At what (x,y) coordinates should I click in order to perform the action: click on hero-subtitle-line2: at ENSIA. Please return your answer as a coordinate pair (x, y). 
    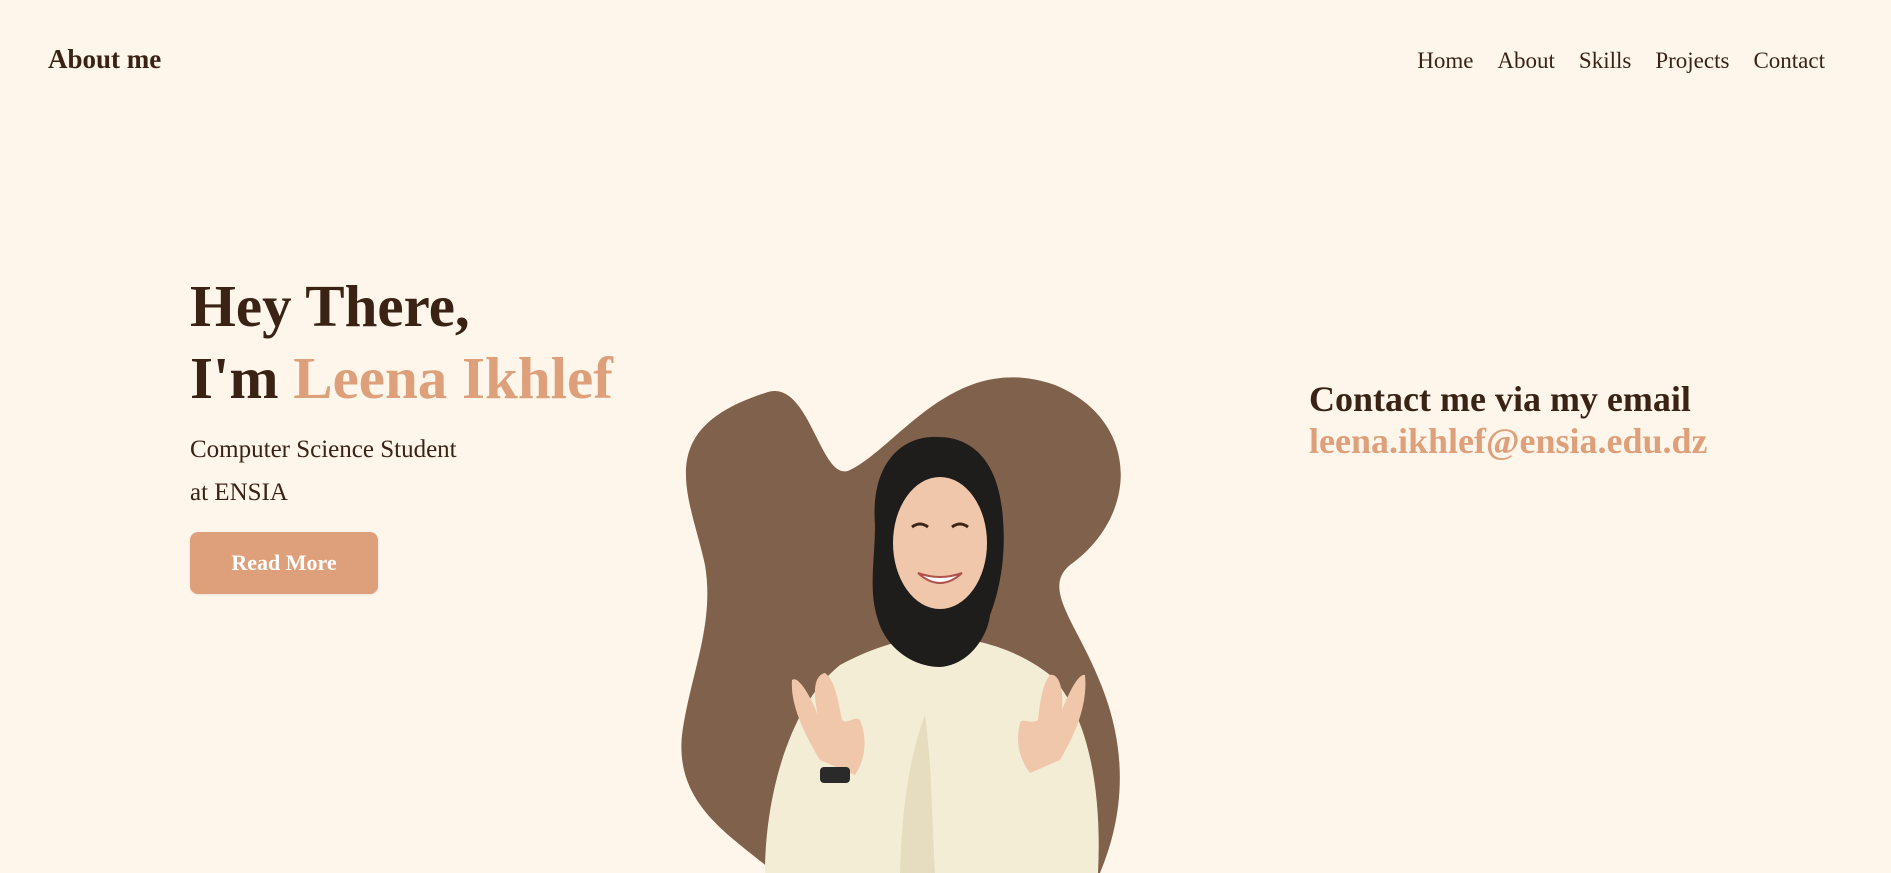
    Looking at the image, I should click on (239, 492).